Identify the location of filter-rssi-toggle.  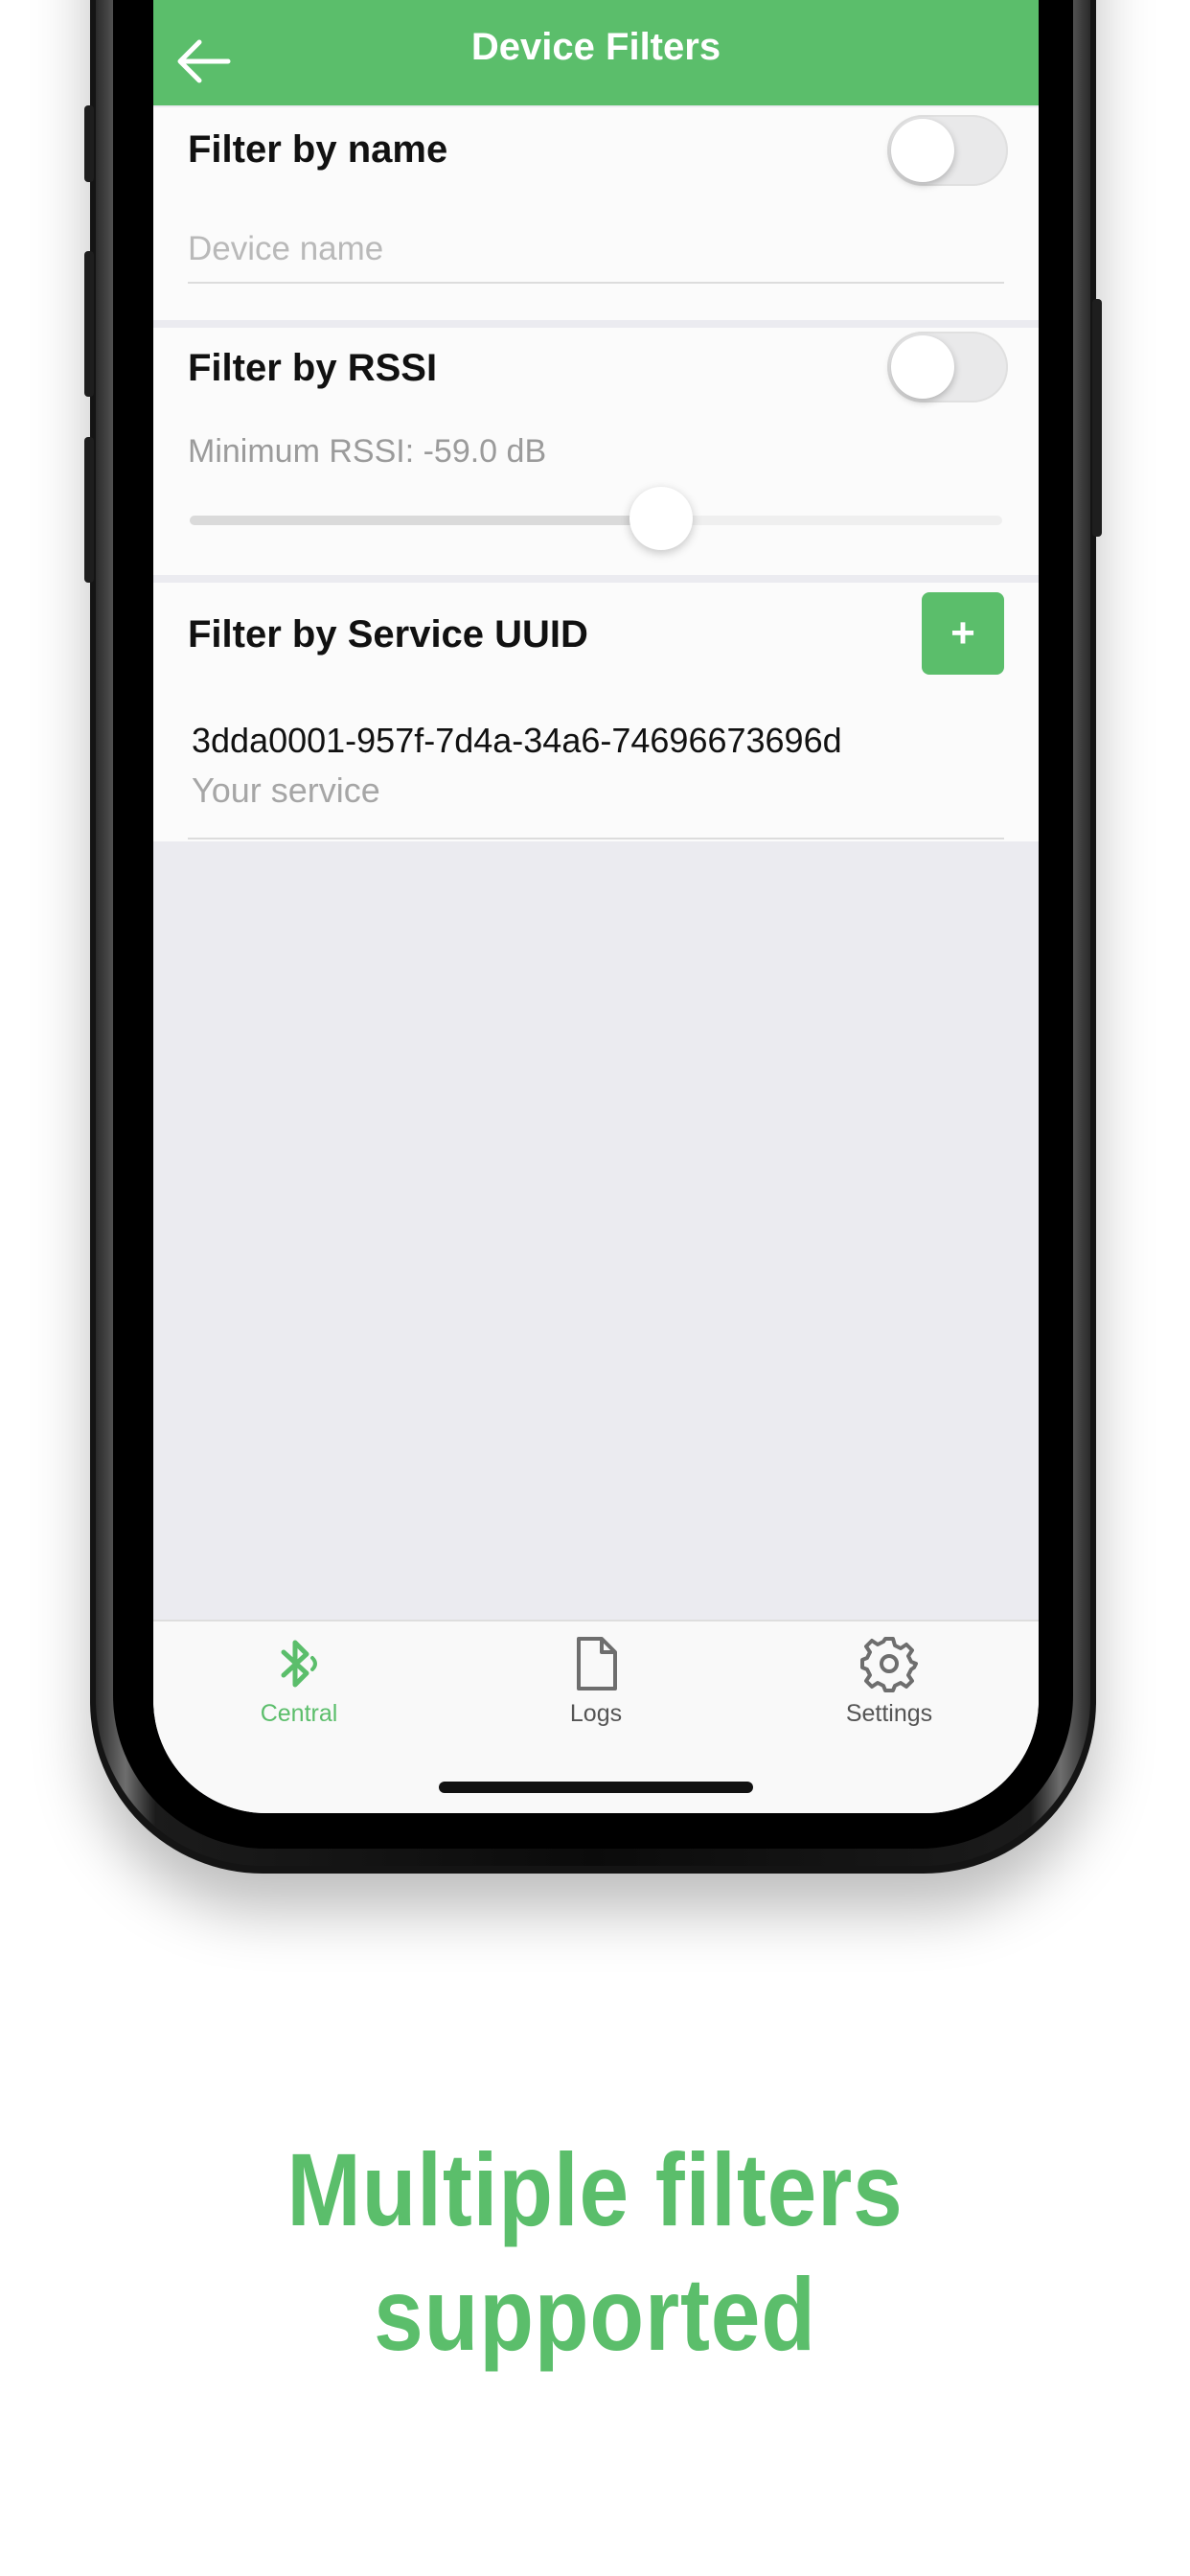
(948, 367).